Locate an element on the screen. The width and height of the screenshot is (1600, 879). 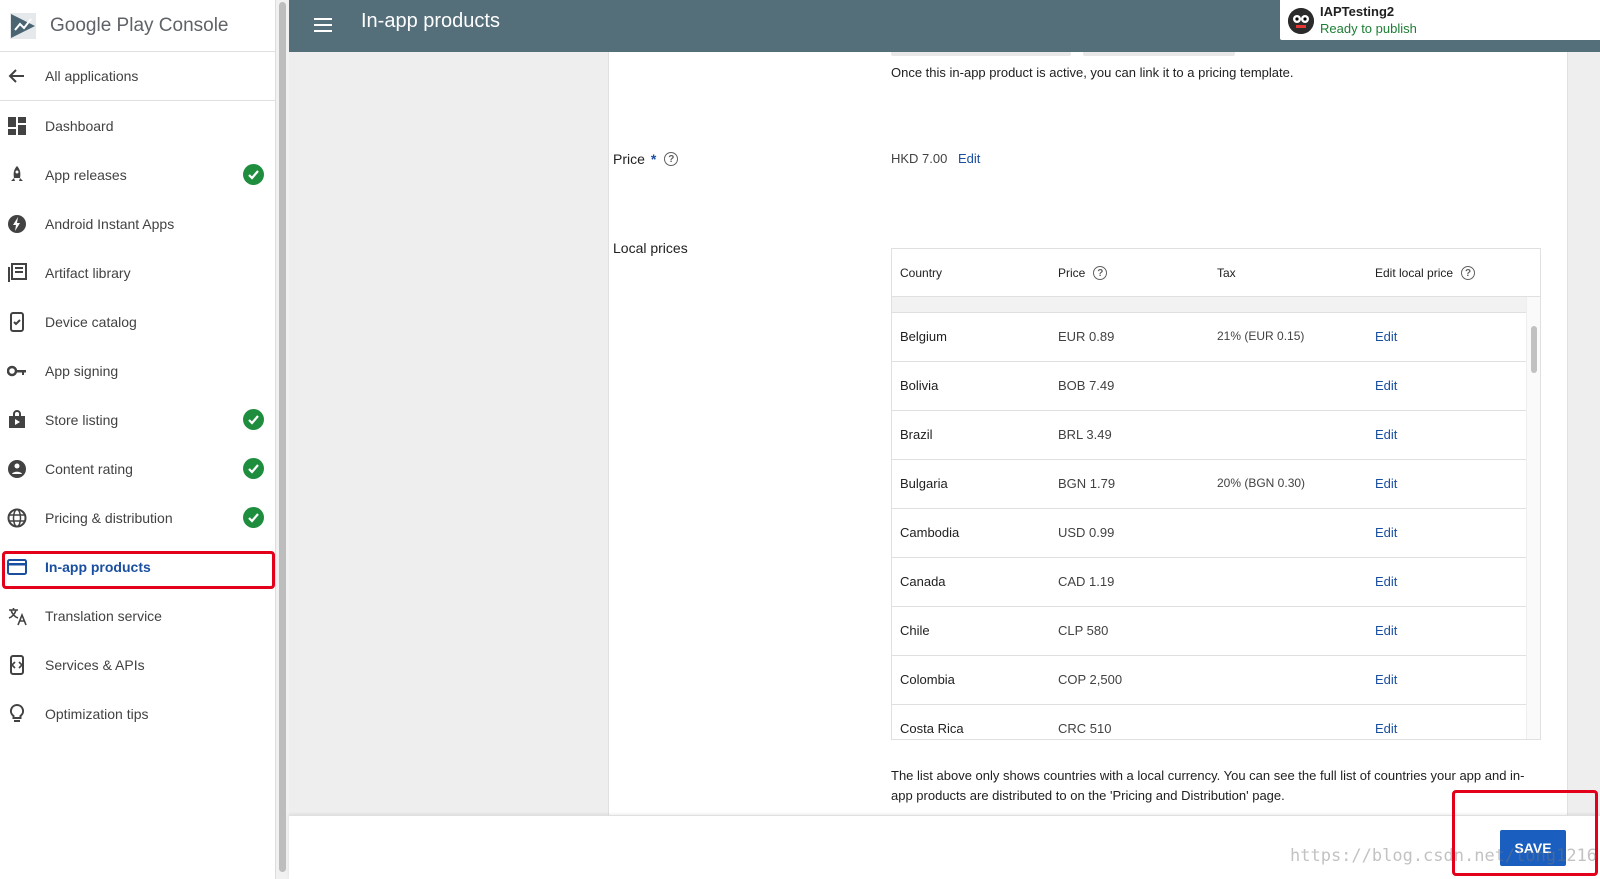
all-applications-link: All applications is located at coordinates (137, 76).